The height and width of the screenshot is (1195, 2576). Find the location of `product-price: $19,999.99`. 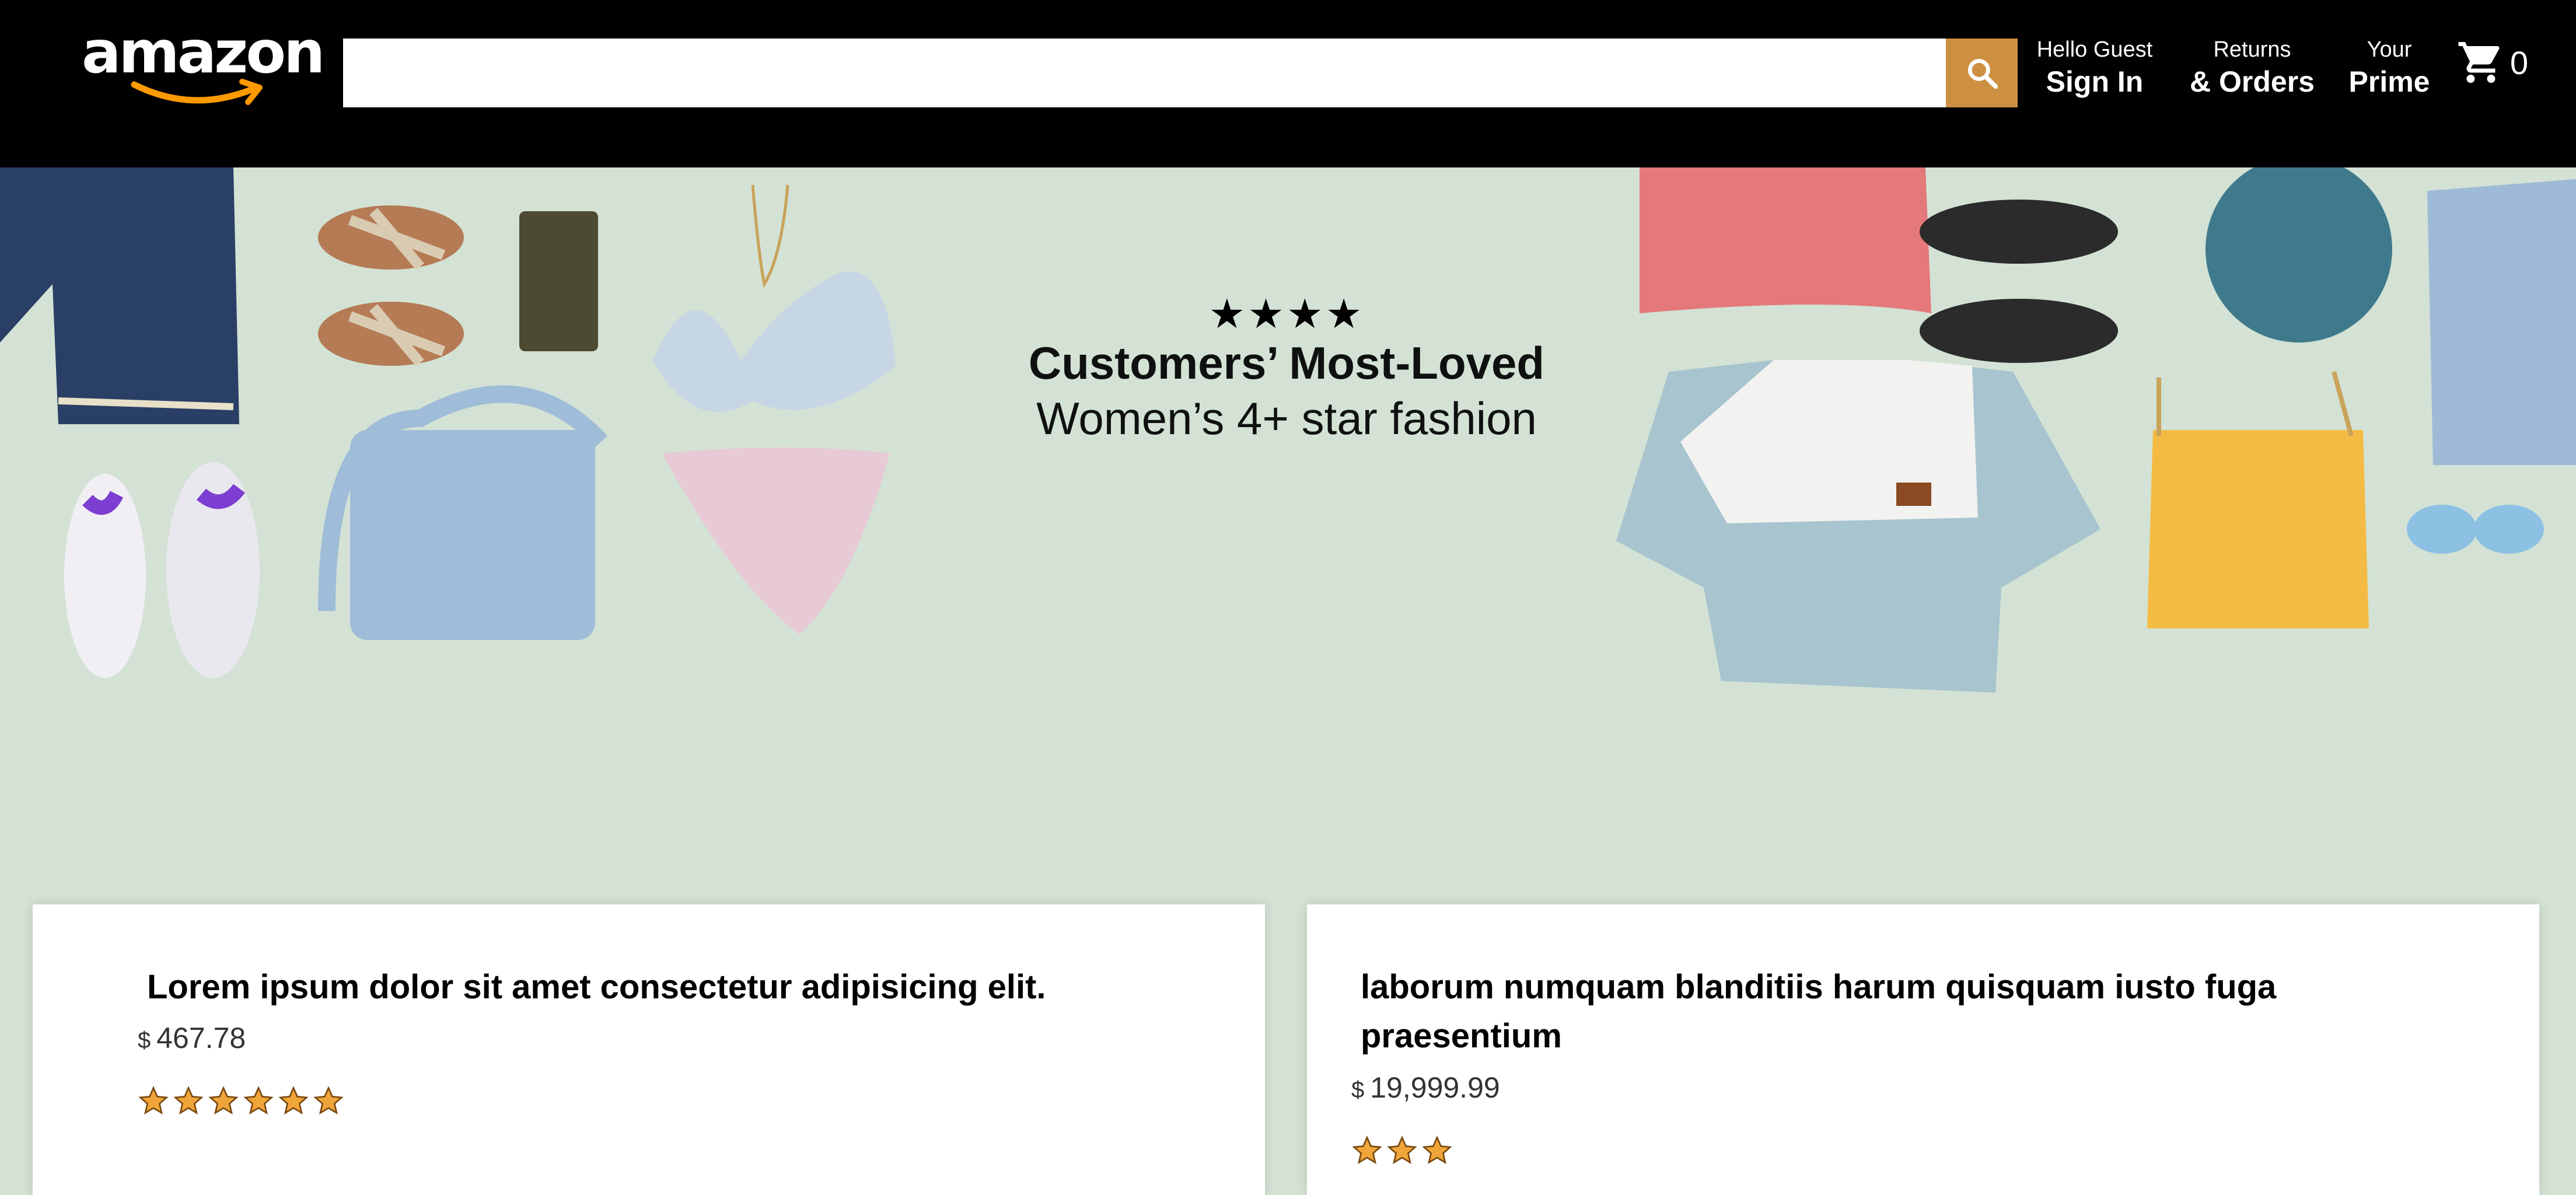

product-price: $19,999.99 is located at coordinates (1425, 1088).